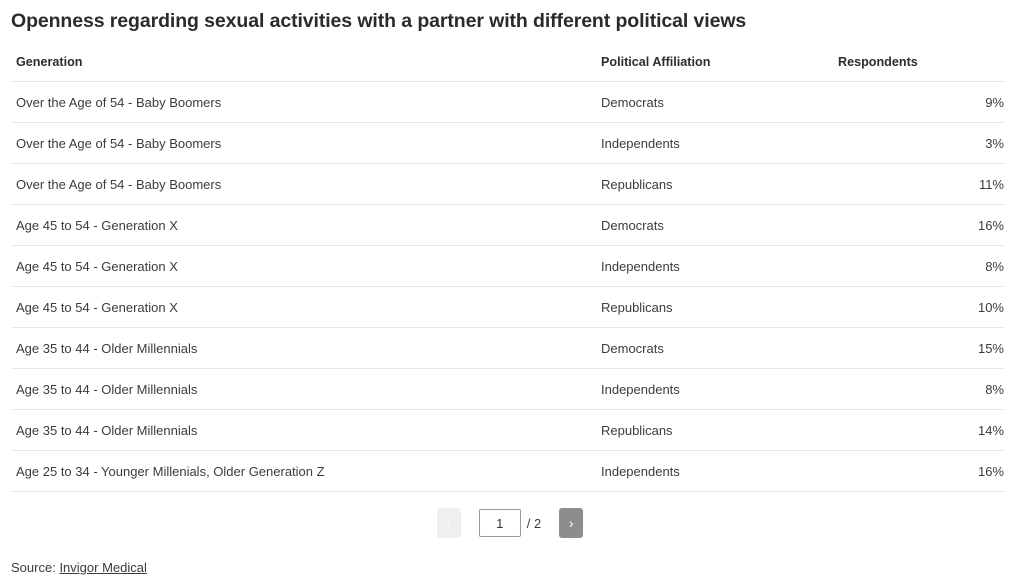 This screenshot has height=588, width=1020. Describe the element at coordinates (719, 68) in the screenshot. I see `column-header-political-affiliation: Political Affiliation` at that location.